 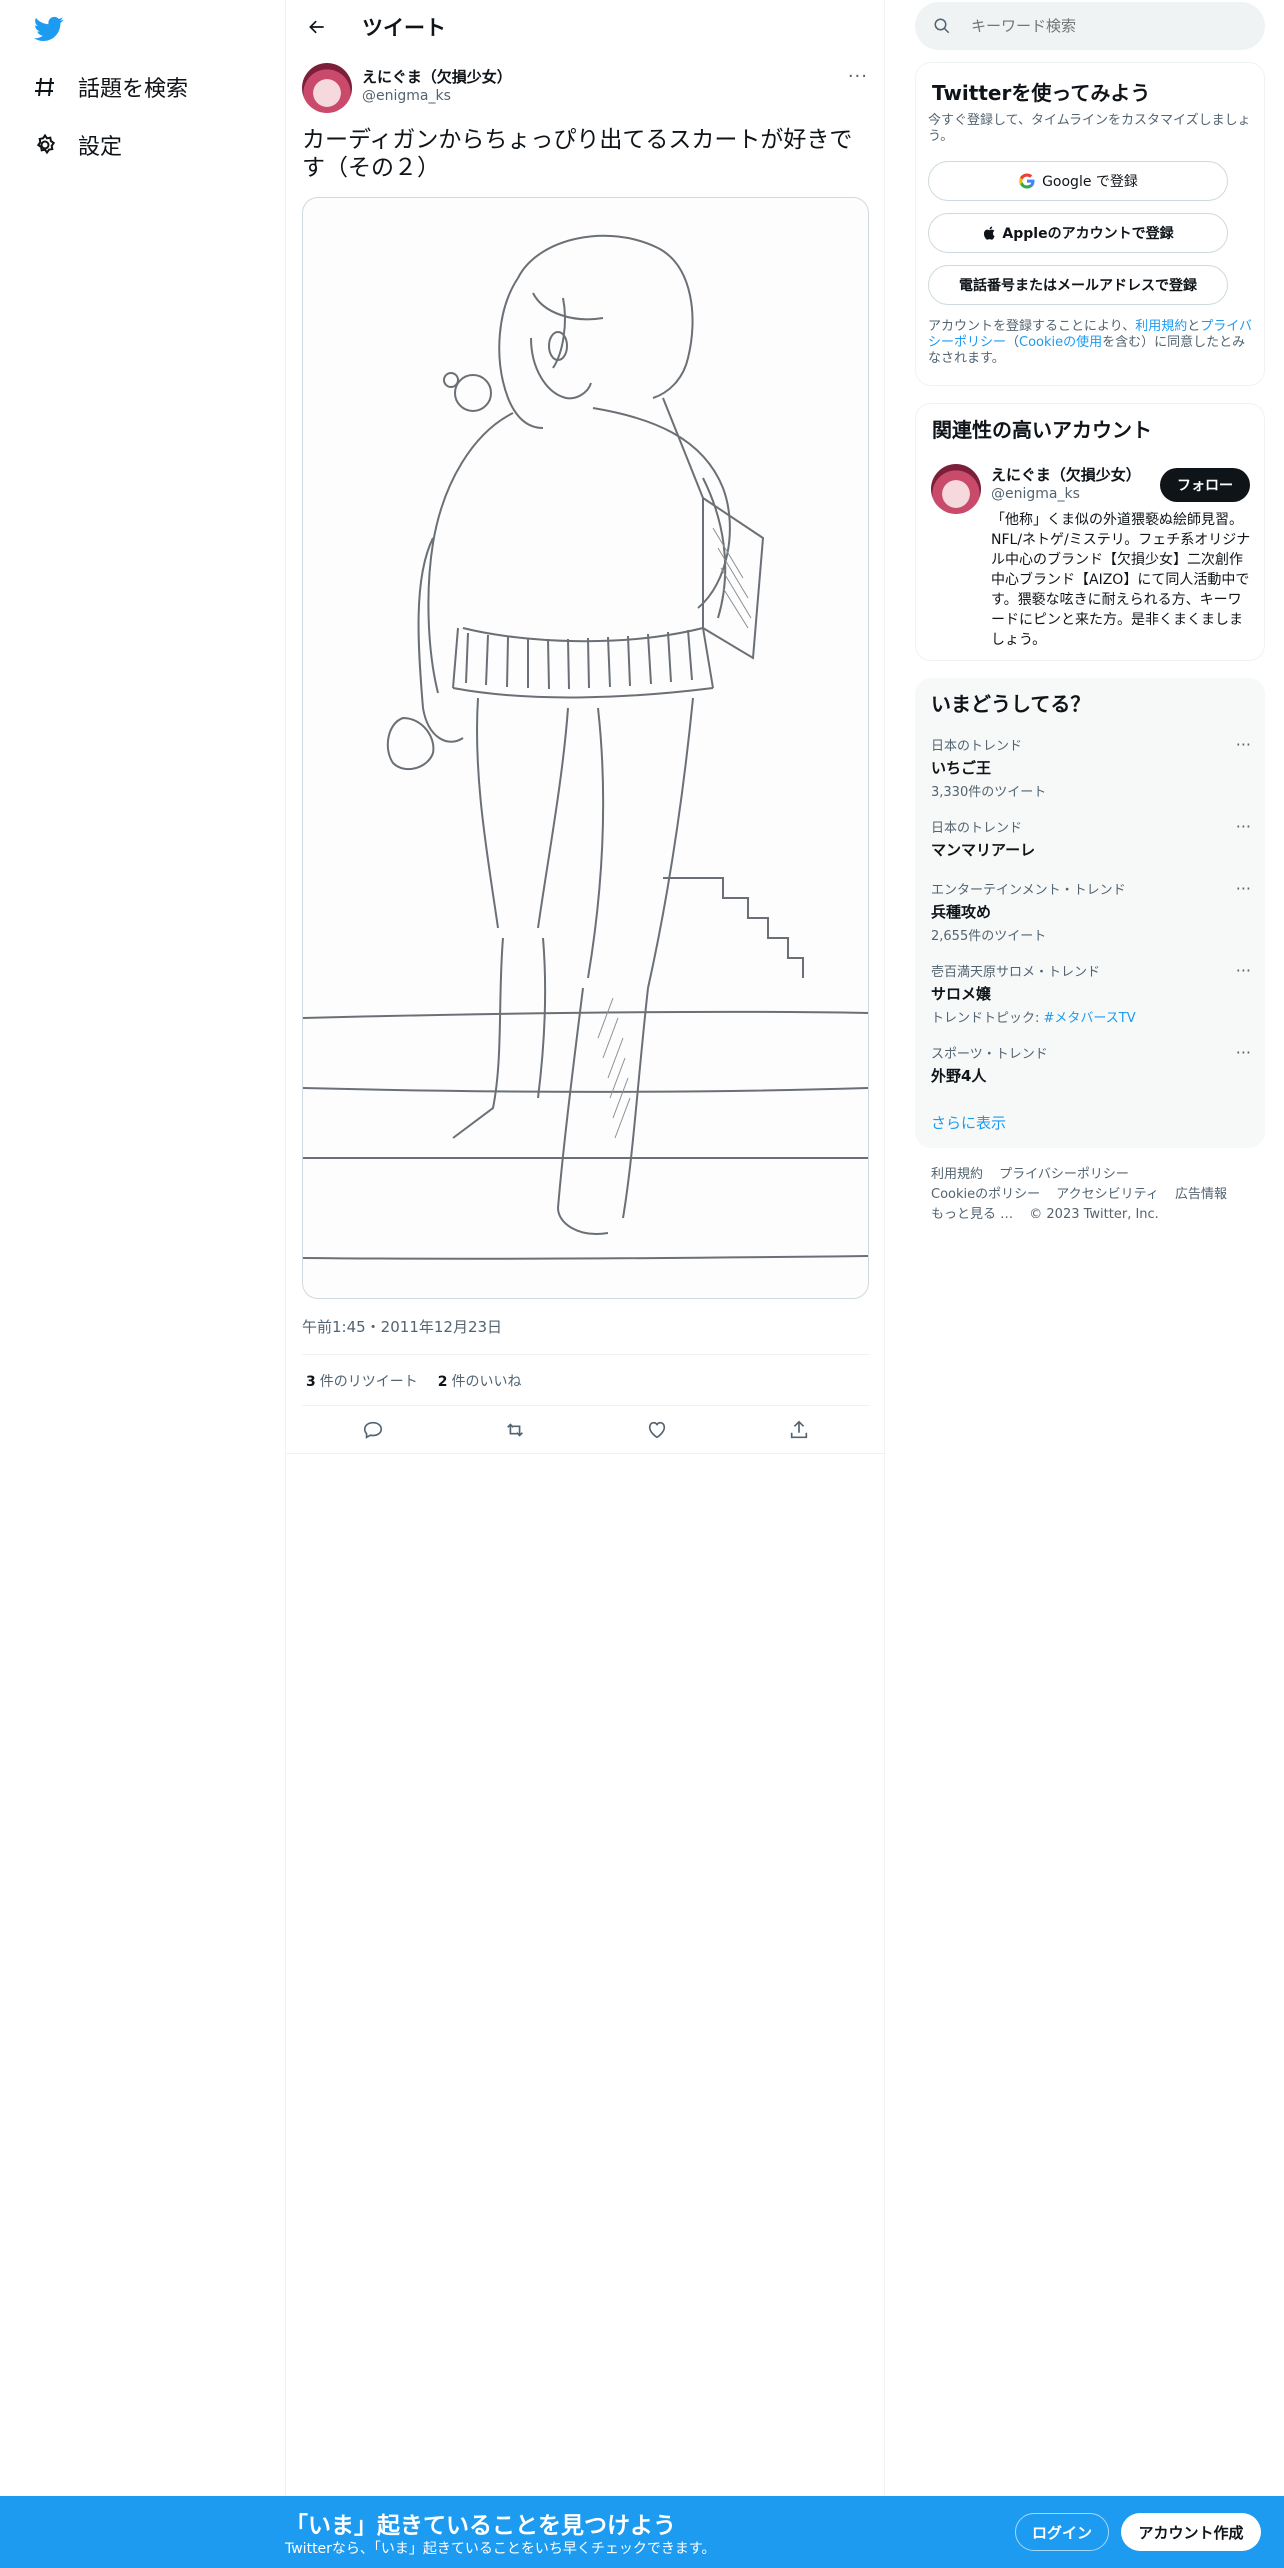 What do you see at coordinates (100, 147) in the screenshot?
I see `nav-item-label: 設定` at bounding box center [100, 147].